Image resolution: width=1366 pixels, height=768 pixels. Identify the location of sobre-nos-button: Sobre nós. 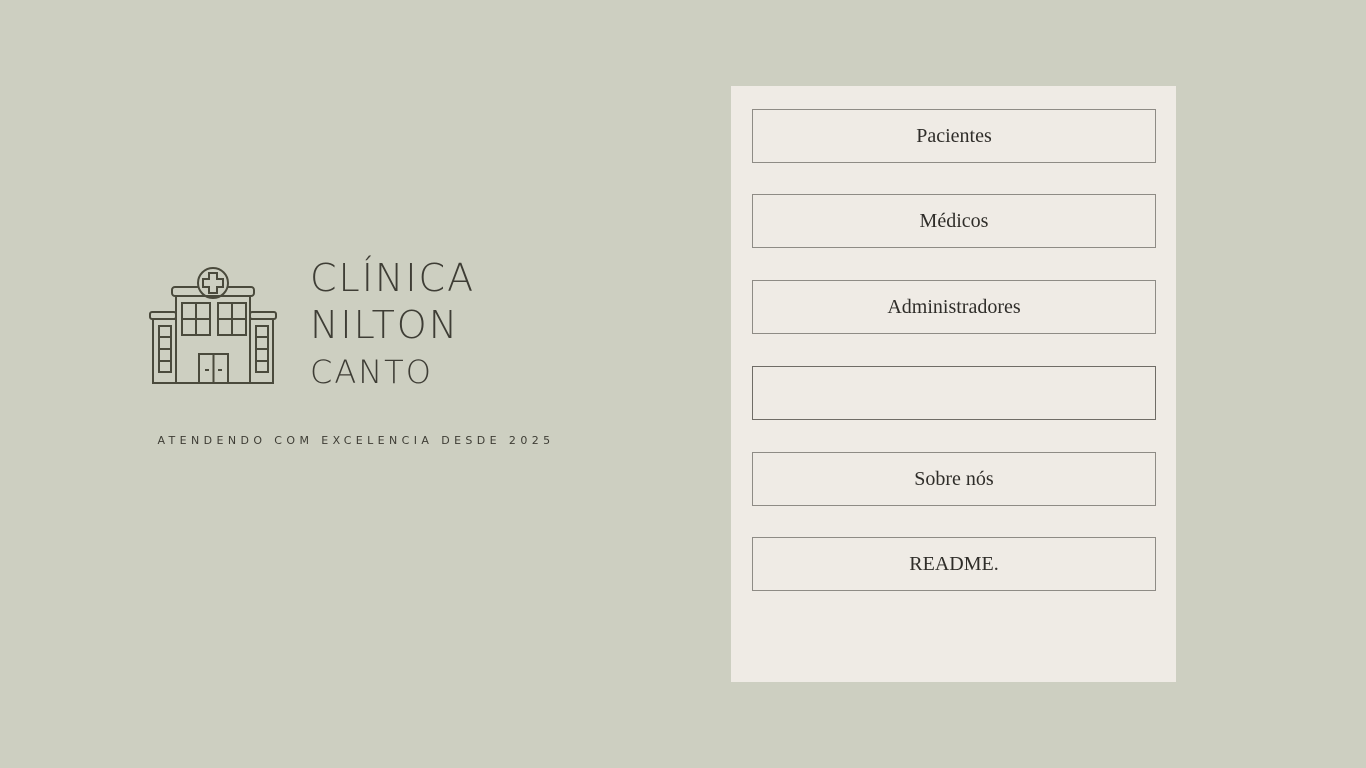
(954, 479).